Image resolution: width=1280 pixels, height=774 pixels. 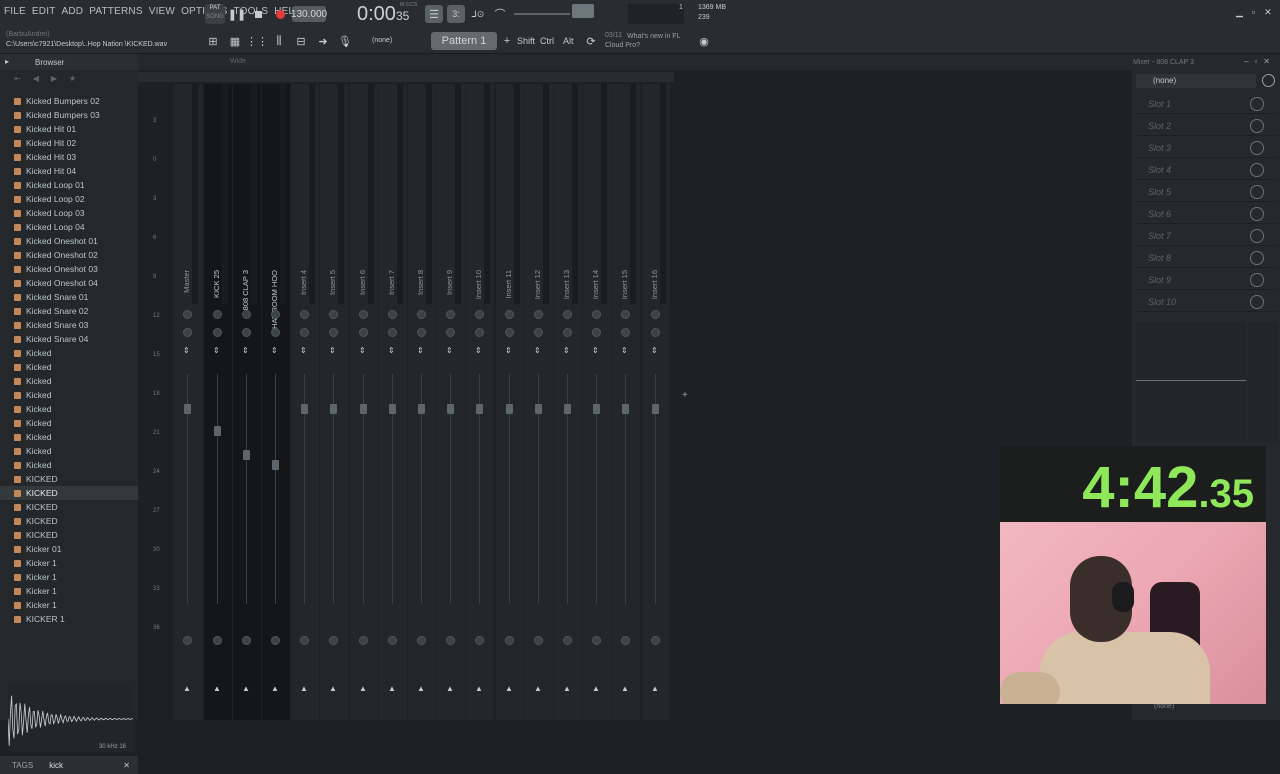 What do you see at coordinates (218, 402) in the screenshot?
I see `mixer-track: KICK 25 ⇕ ▲` at bounding box center [218, 402].